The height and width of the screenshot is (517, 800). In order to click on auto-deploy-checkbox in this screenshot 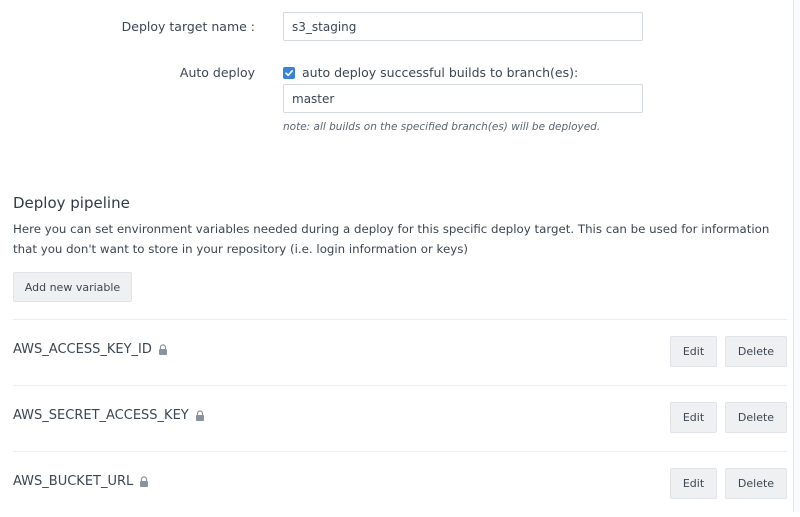, I will do `click(289, 73)`.